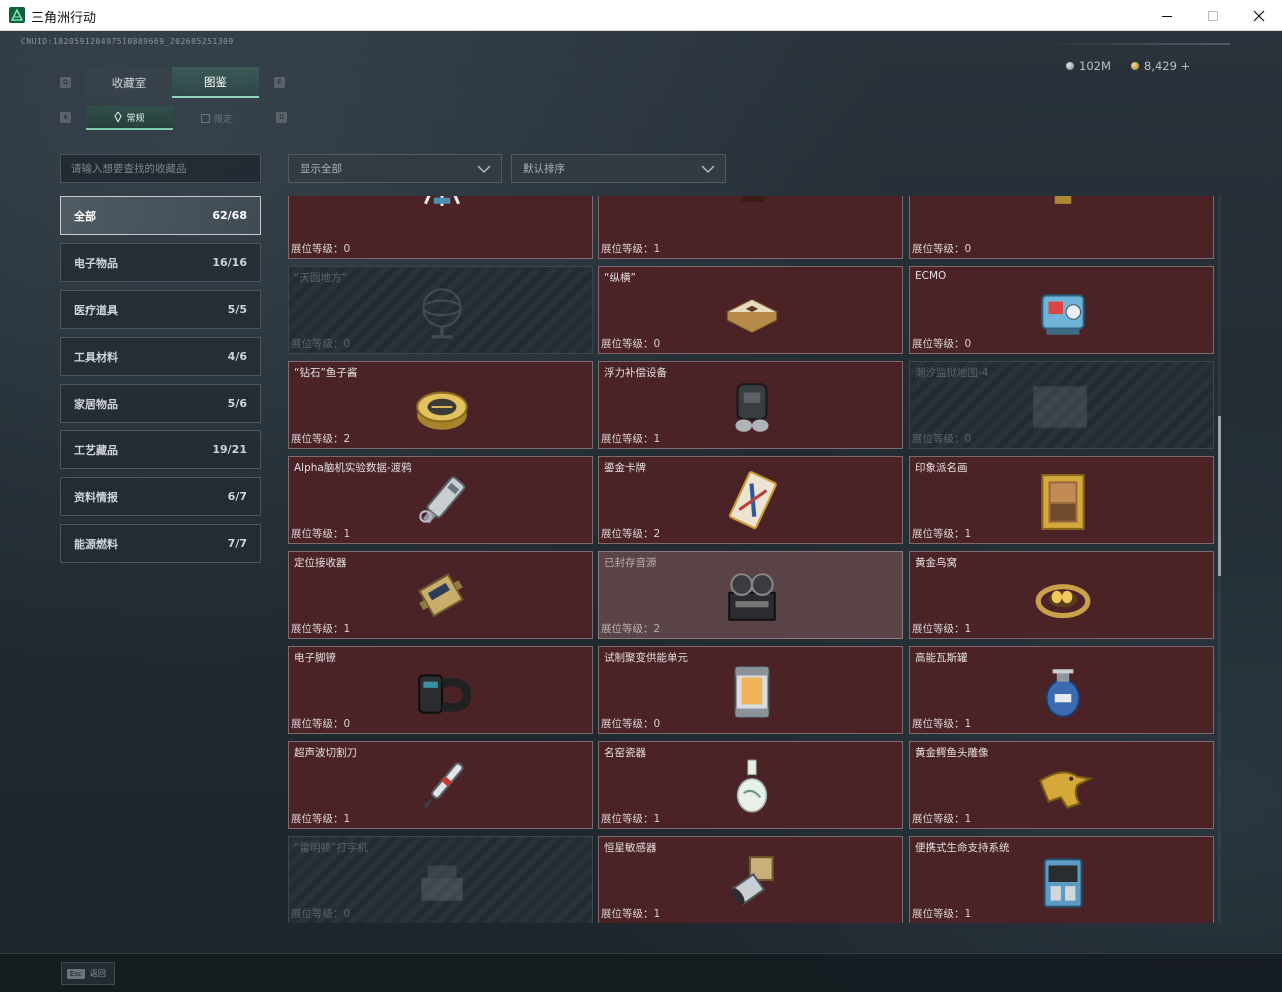 The image size is (1282, 992). I want to click on item-card: 潮汐监狱地图-4 展位等级：0, so click(1061, 405).